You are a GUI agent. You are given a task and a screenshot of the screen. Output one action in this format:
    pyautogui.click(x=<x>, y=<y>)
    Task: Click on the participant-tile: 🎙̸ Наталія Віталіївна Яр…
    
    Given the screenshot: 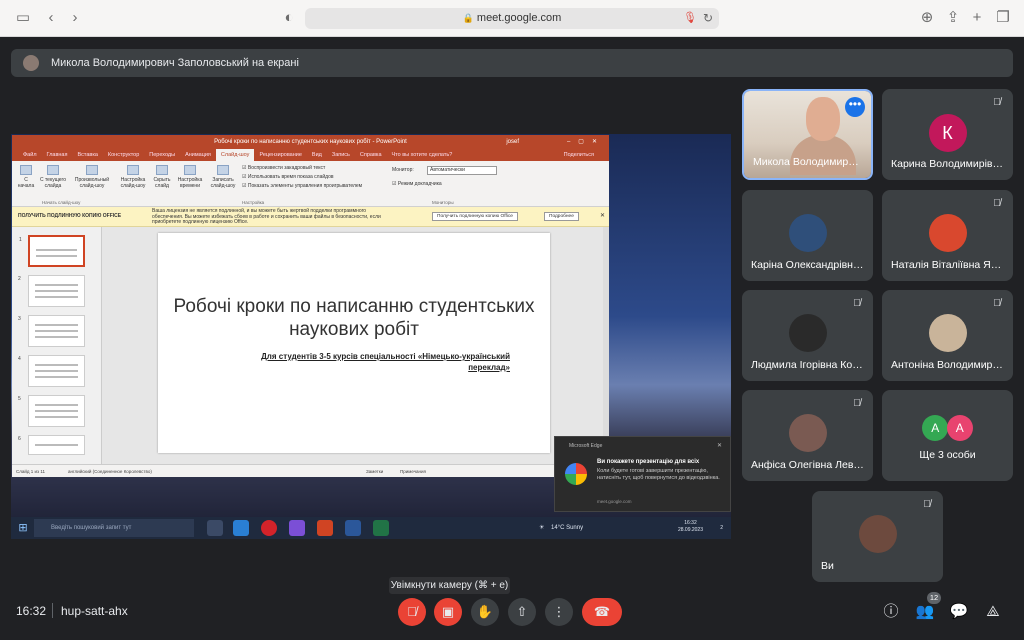 What is the action you would take?
    pyautogui.click(x=947, y=235)
    